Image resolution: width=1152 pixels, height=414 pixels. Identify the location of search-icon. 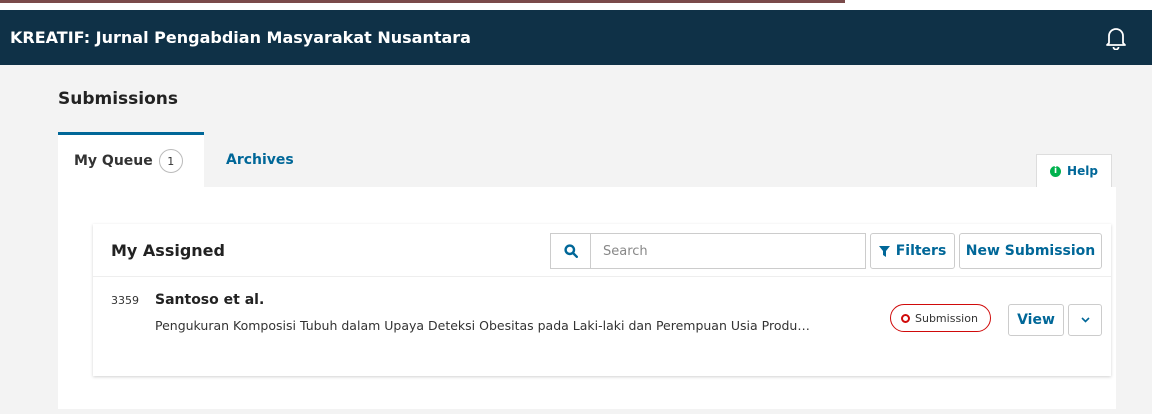
(571, 251).